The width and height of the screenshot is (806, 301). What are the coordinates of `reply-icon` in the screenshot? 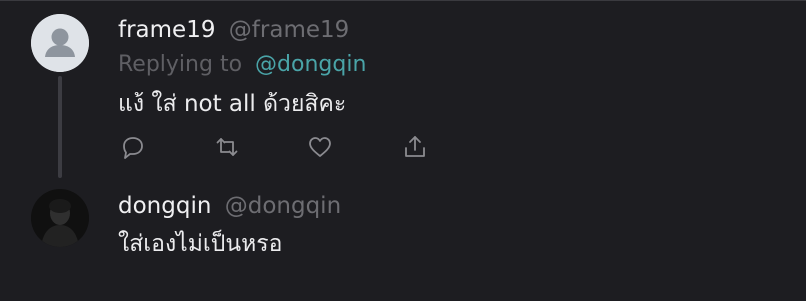 It's located at (133, 148).